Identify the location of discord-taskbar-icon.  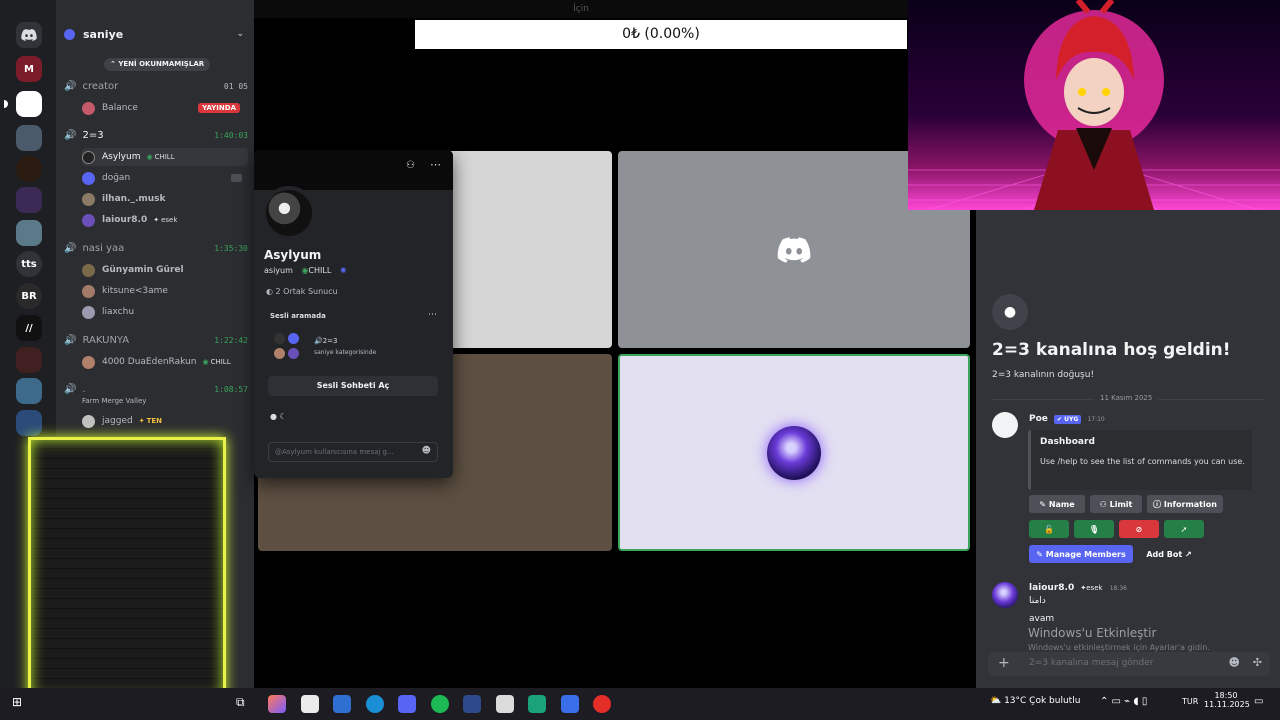
(407, 704).